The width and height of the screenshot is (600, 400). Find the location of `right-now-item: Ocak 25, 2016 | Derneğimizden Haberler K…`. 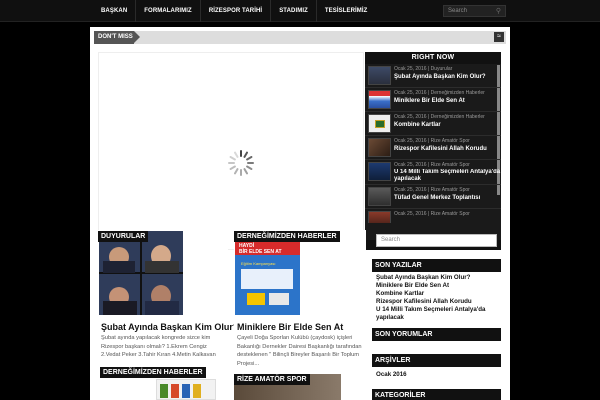

right-now-item: Ocak 25, 2016 | Derneğimizden Haberler K… is located at coordinates (433, 124).